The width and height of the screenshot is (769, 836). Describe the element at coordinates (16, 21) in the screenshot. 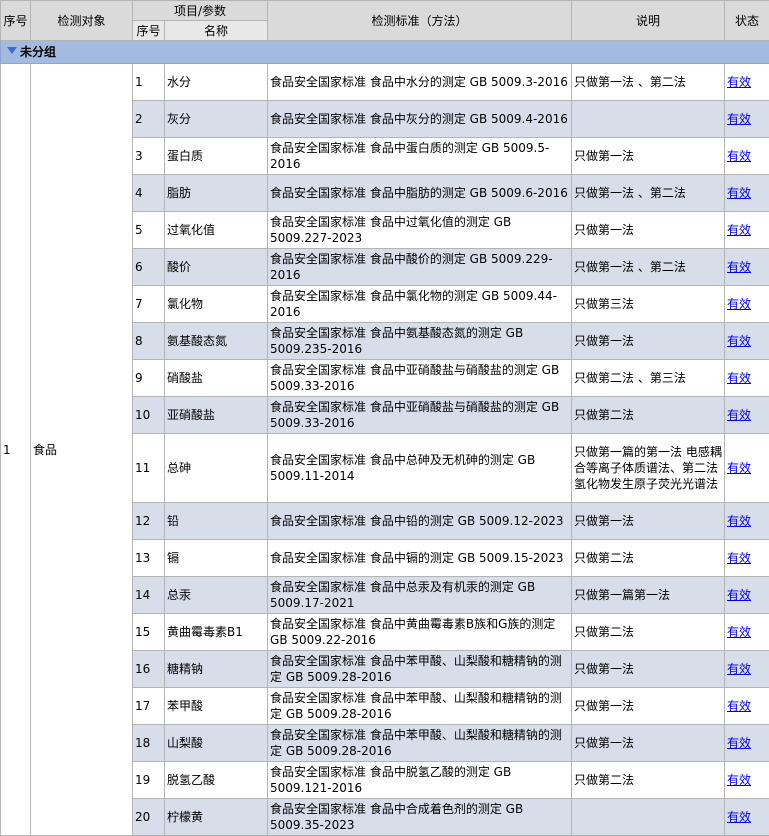

I see `header-seq: 序号` at that location.